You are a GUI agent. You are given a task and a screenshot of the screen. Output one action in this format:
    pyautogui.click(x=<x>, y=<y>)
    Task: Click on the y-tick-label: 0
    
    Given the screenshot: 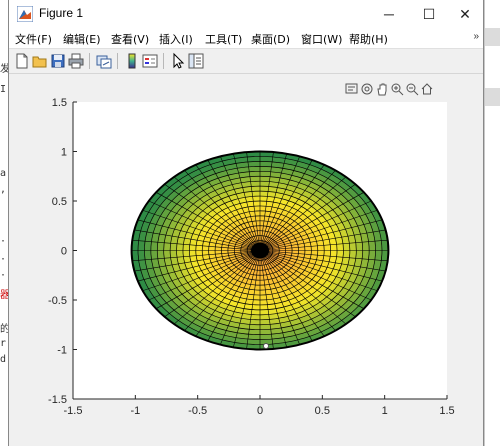 What is the action you would take?
    pyautogui.click(x=64, y=252)
    